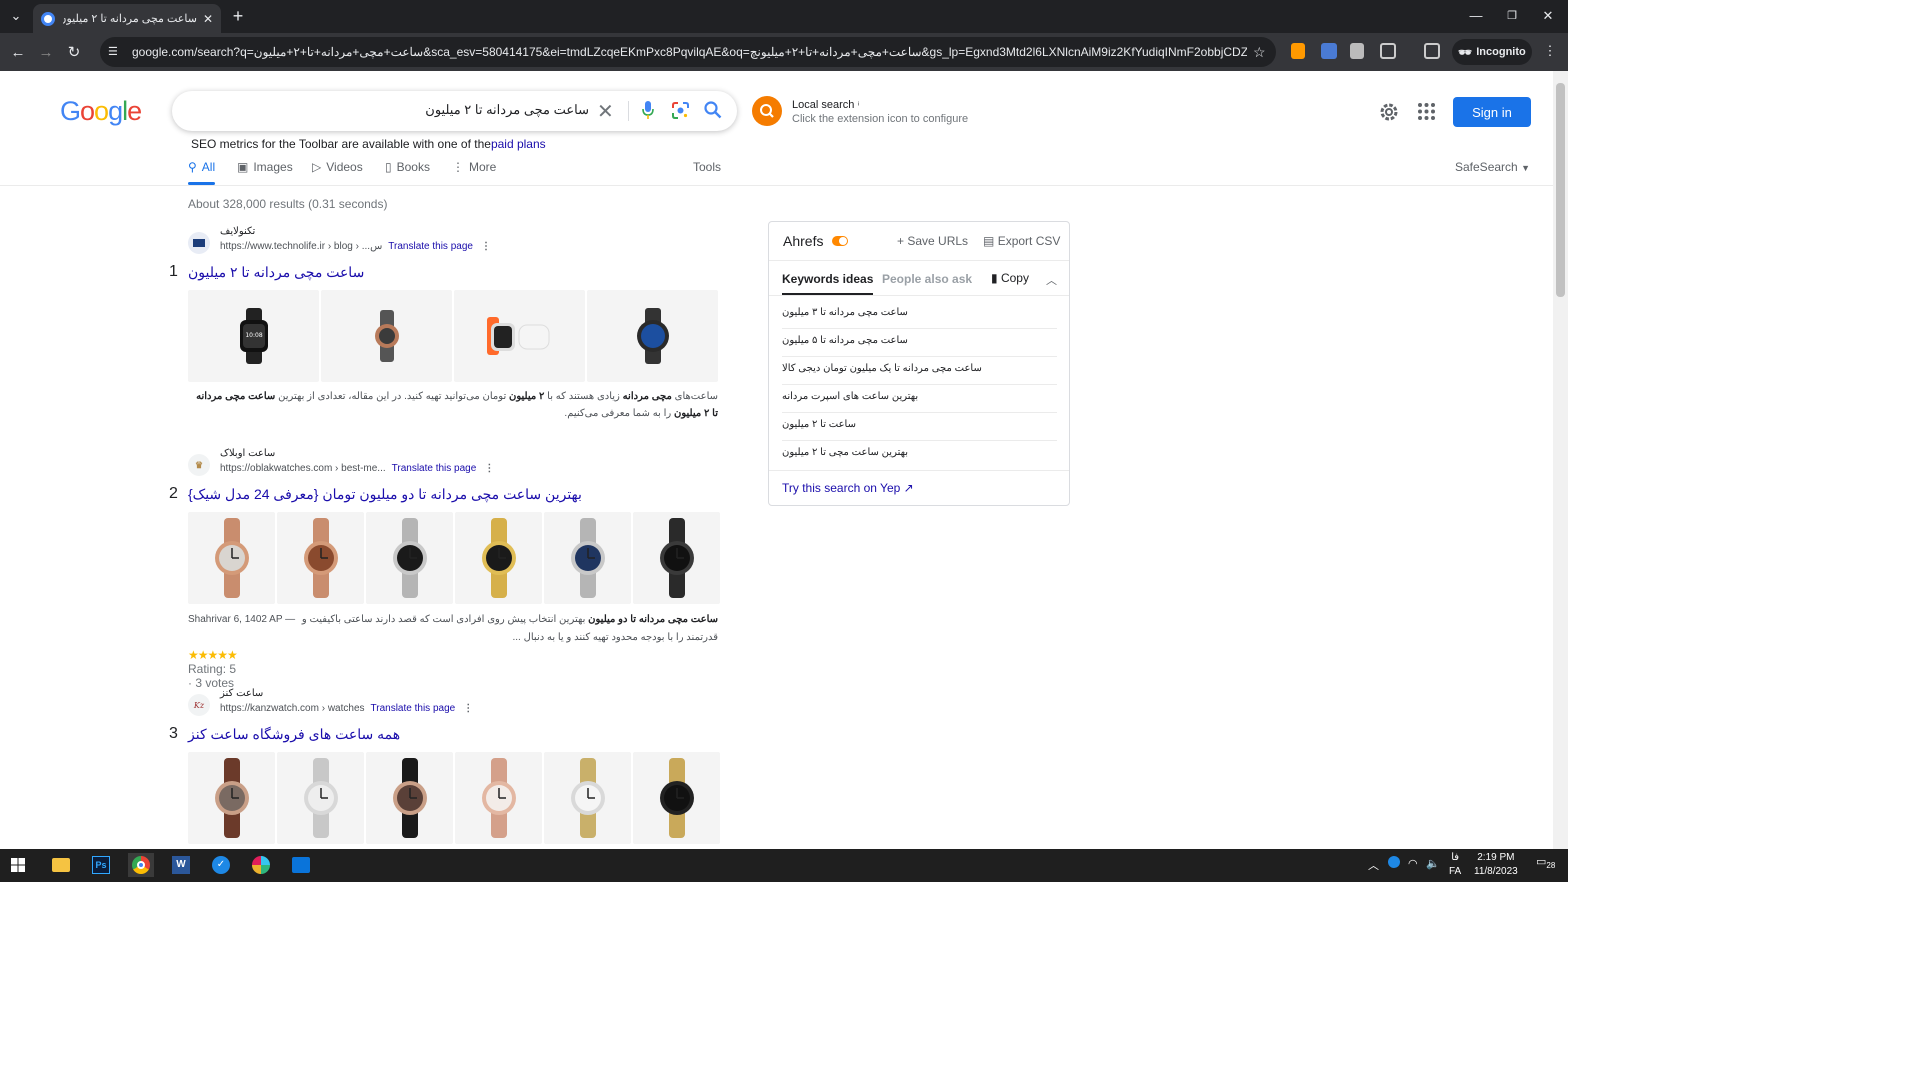  Describe the element at coordinates (221, 865) in the screenshot. I see `app-v-icon: ✓` at that location.